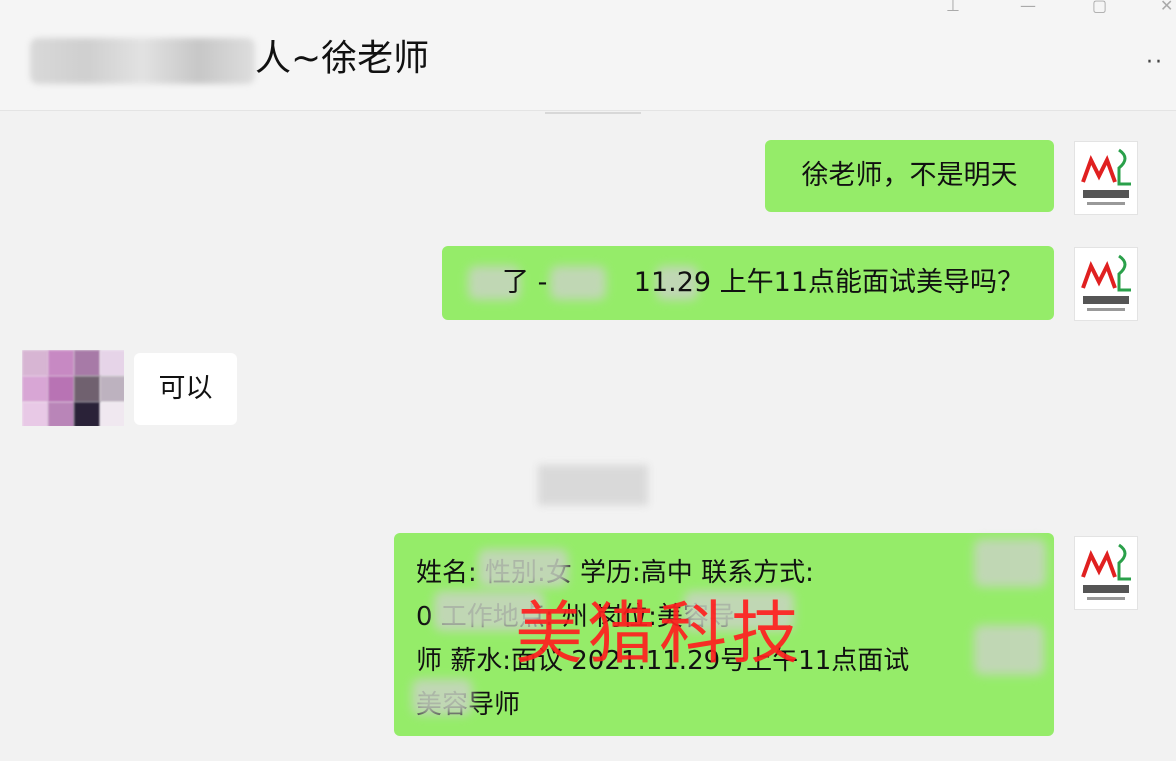 The width and height of the screenshot is (1176, 761). I want to click on message-line: 美容导师, so click(727, 705).